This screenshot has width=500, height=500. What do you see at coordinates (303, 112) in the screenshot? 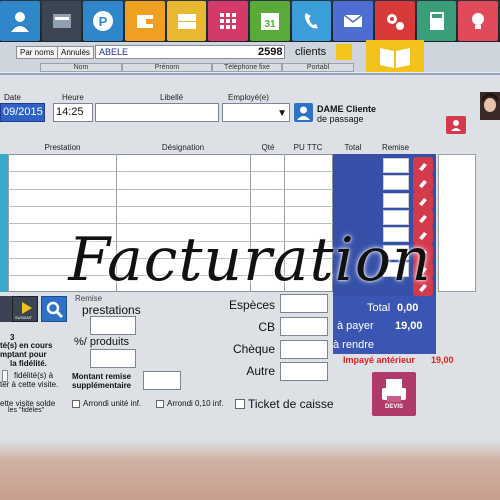
I see `client-icon` at bounding box center [303, 112].